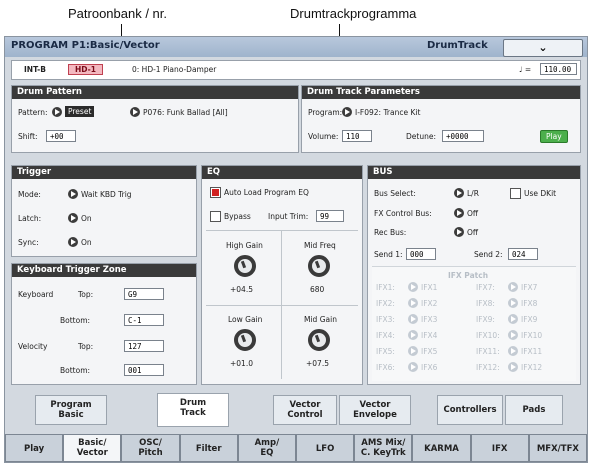 Image resolution: width=590 pixels, height=465 pixels. I want to click on pattern-source-value: Preset, so click(80, 111).